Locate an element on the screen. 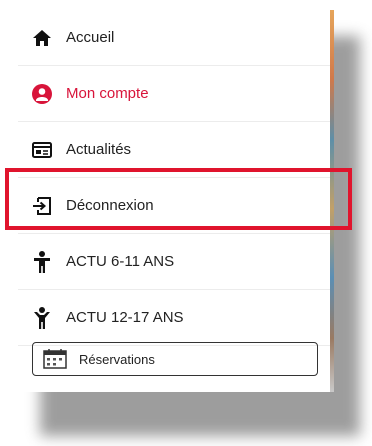  highlight-box is located at coordinates (178, 199).